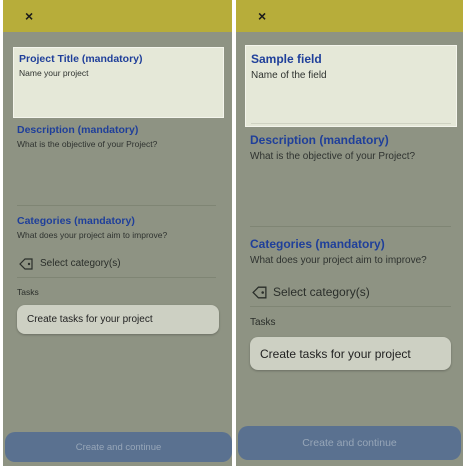 The image size is (466, 466). I want to click on sample-field-underline, so click(351, 123).